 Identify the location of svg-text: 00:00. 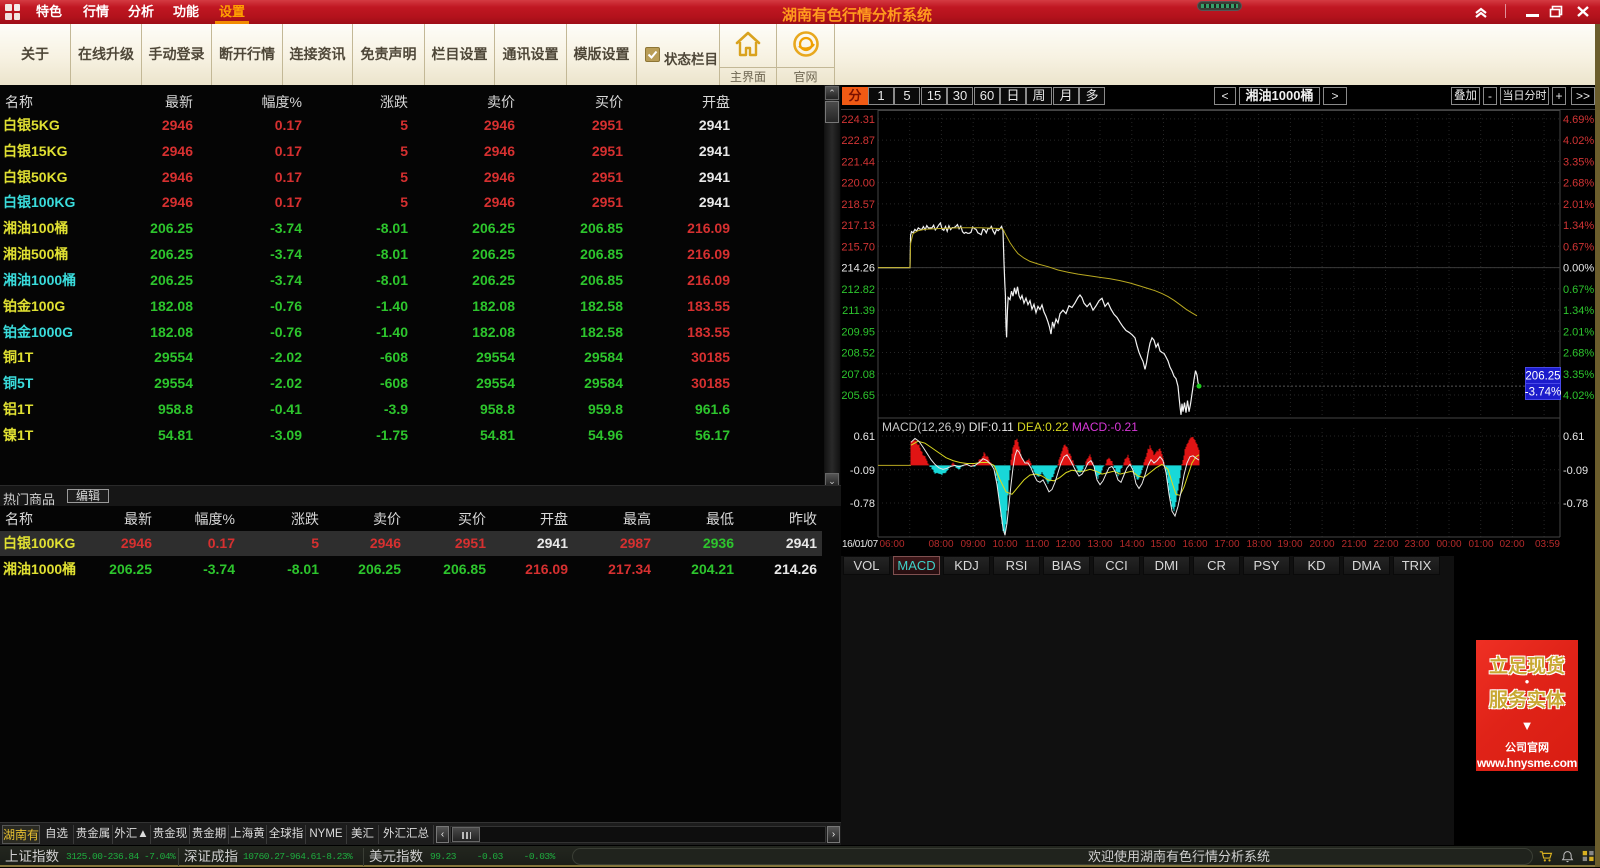
(1448, 544).